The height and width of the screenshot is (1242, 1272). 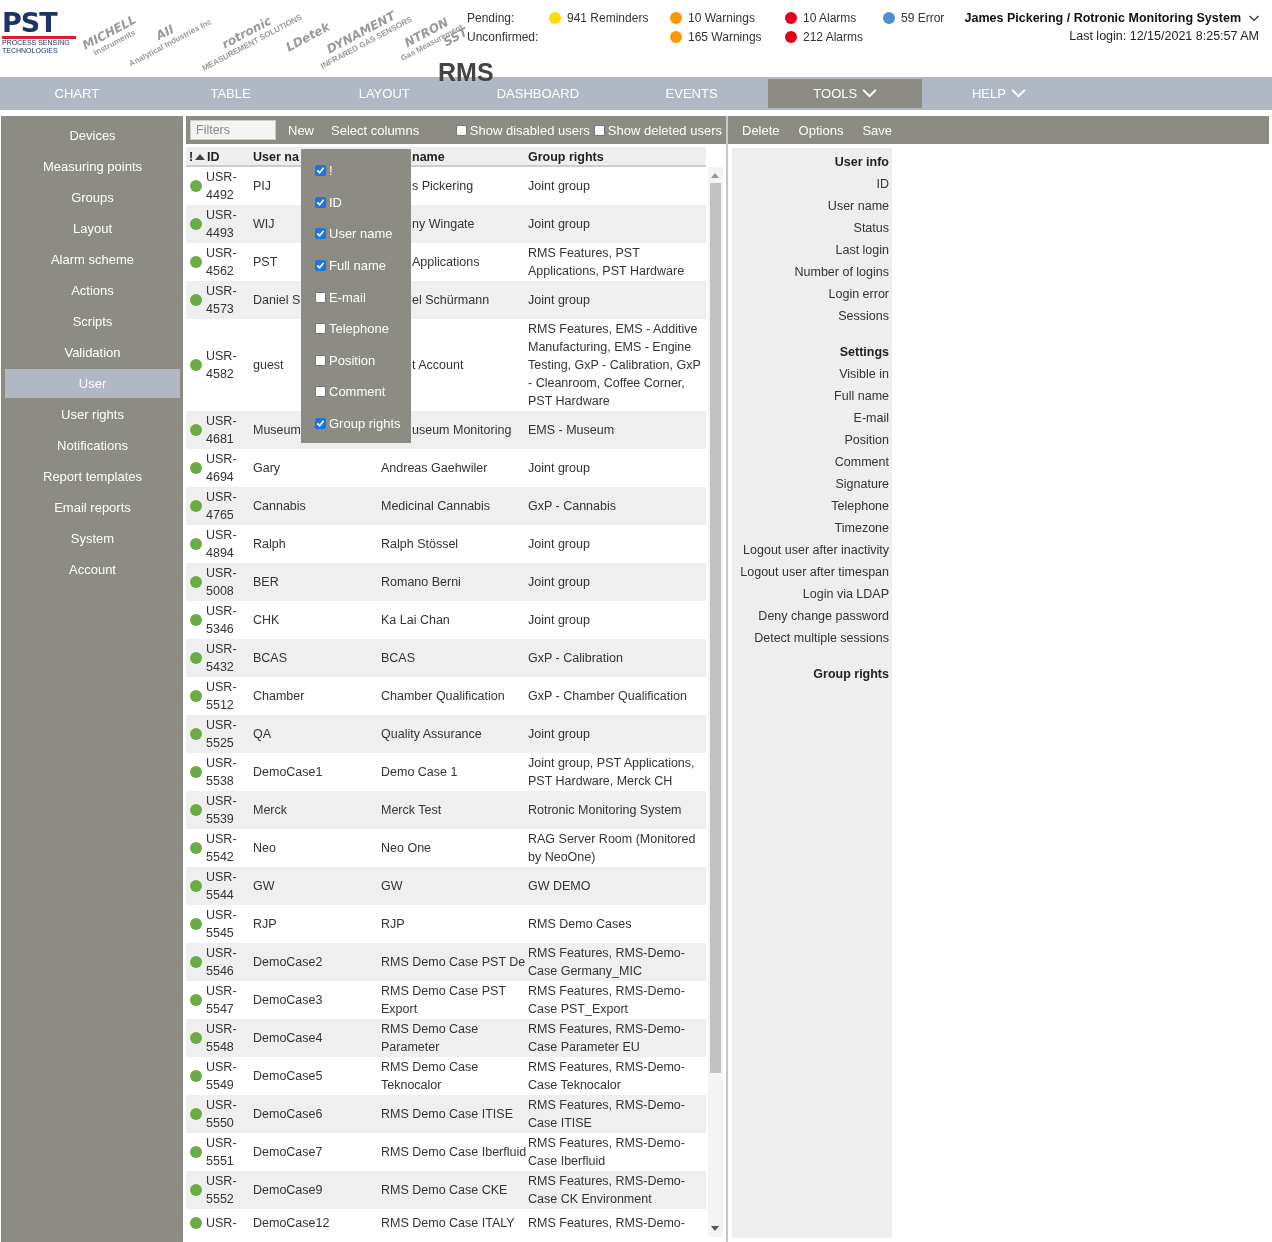 I want to click on sidebar-item: User rights, so click(x=92, y=414).